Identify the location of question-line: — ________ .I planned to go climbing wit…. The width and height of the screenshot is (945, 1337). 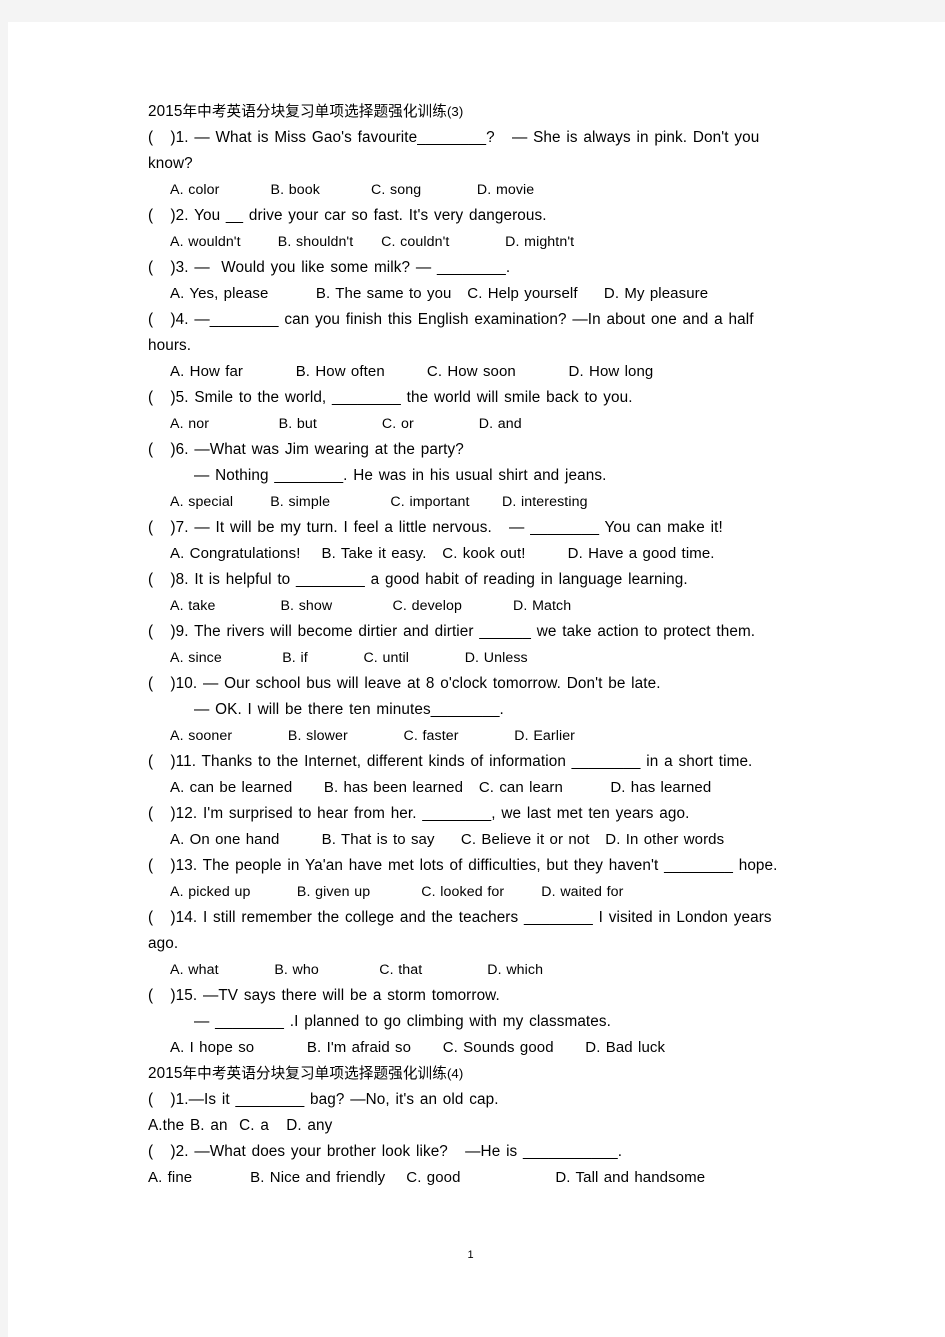
(402, 1021).